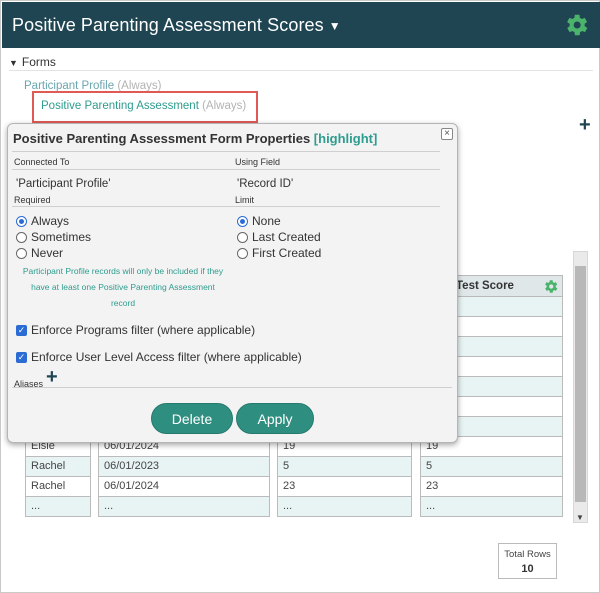 The width and height of the screenshot is (600, 593). I want to click on close-icon: ×, so click(447, 134).